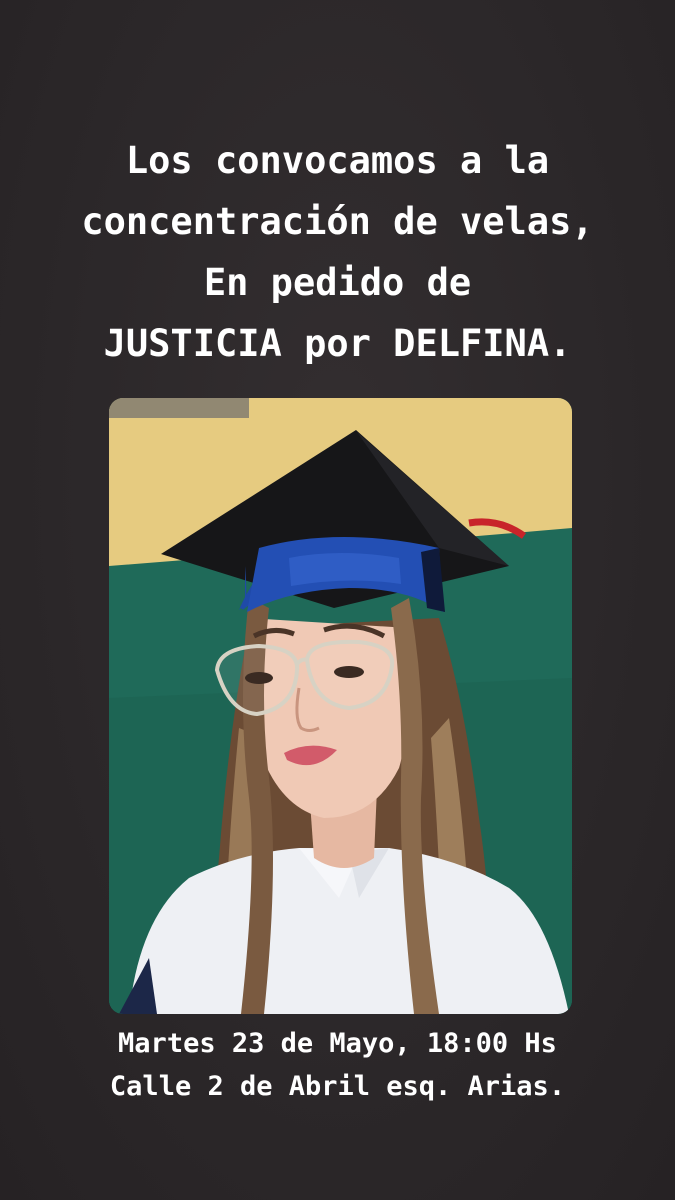 This screenshot has width=675, height=1200. Describe the element at coordinates (337, 1086) in the screenshot. I see `event-location: Calle 2 de Abril esq. Arias.` at that location.